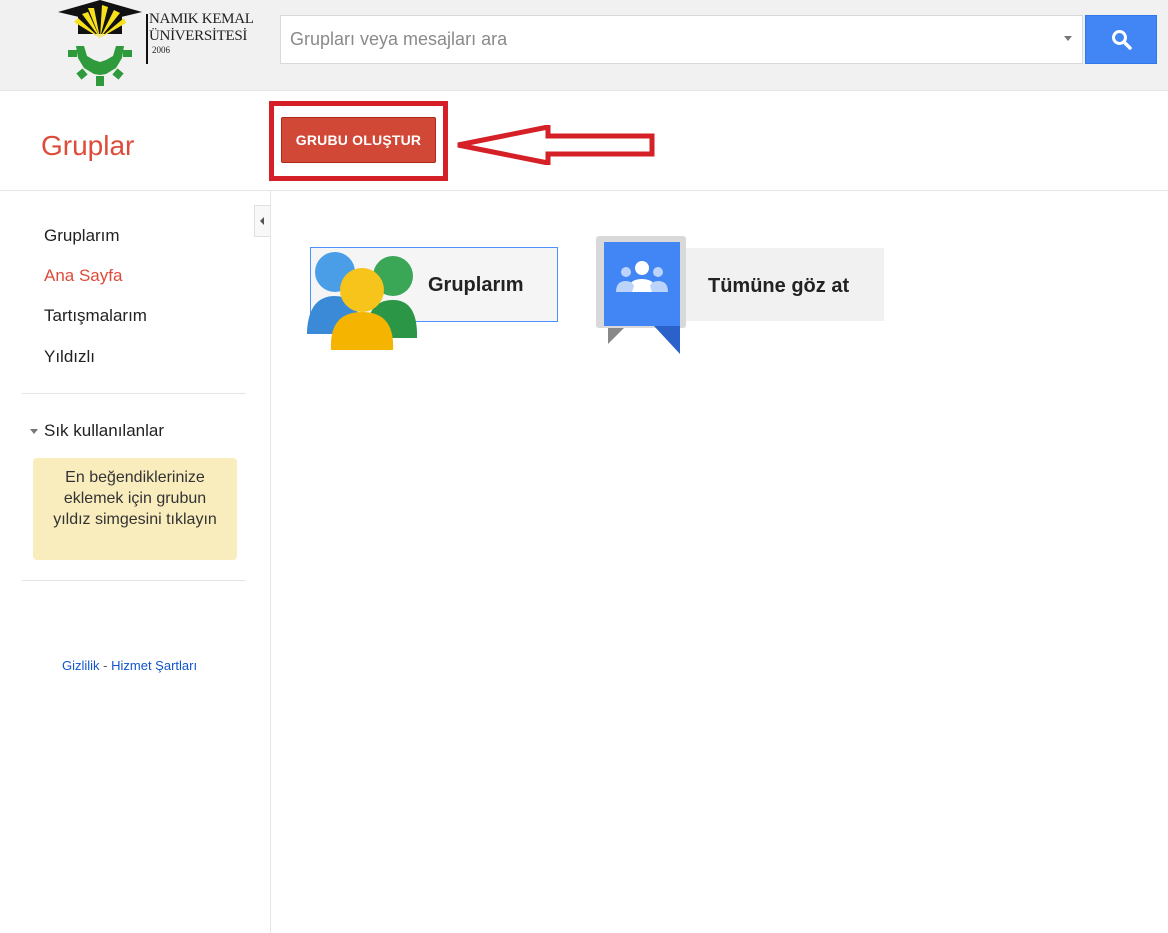 Image resolution: width=1168 pixels, height=933 pixels. I want to click on university-logo: NAMIK KEMAL ÜNİVERSİTESİ 2006, so click(158, 45).